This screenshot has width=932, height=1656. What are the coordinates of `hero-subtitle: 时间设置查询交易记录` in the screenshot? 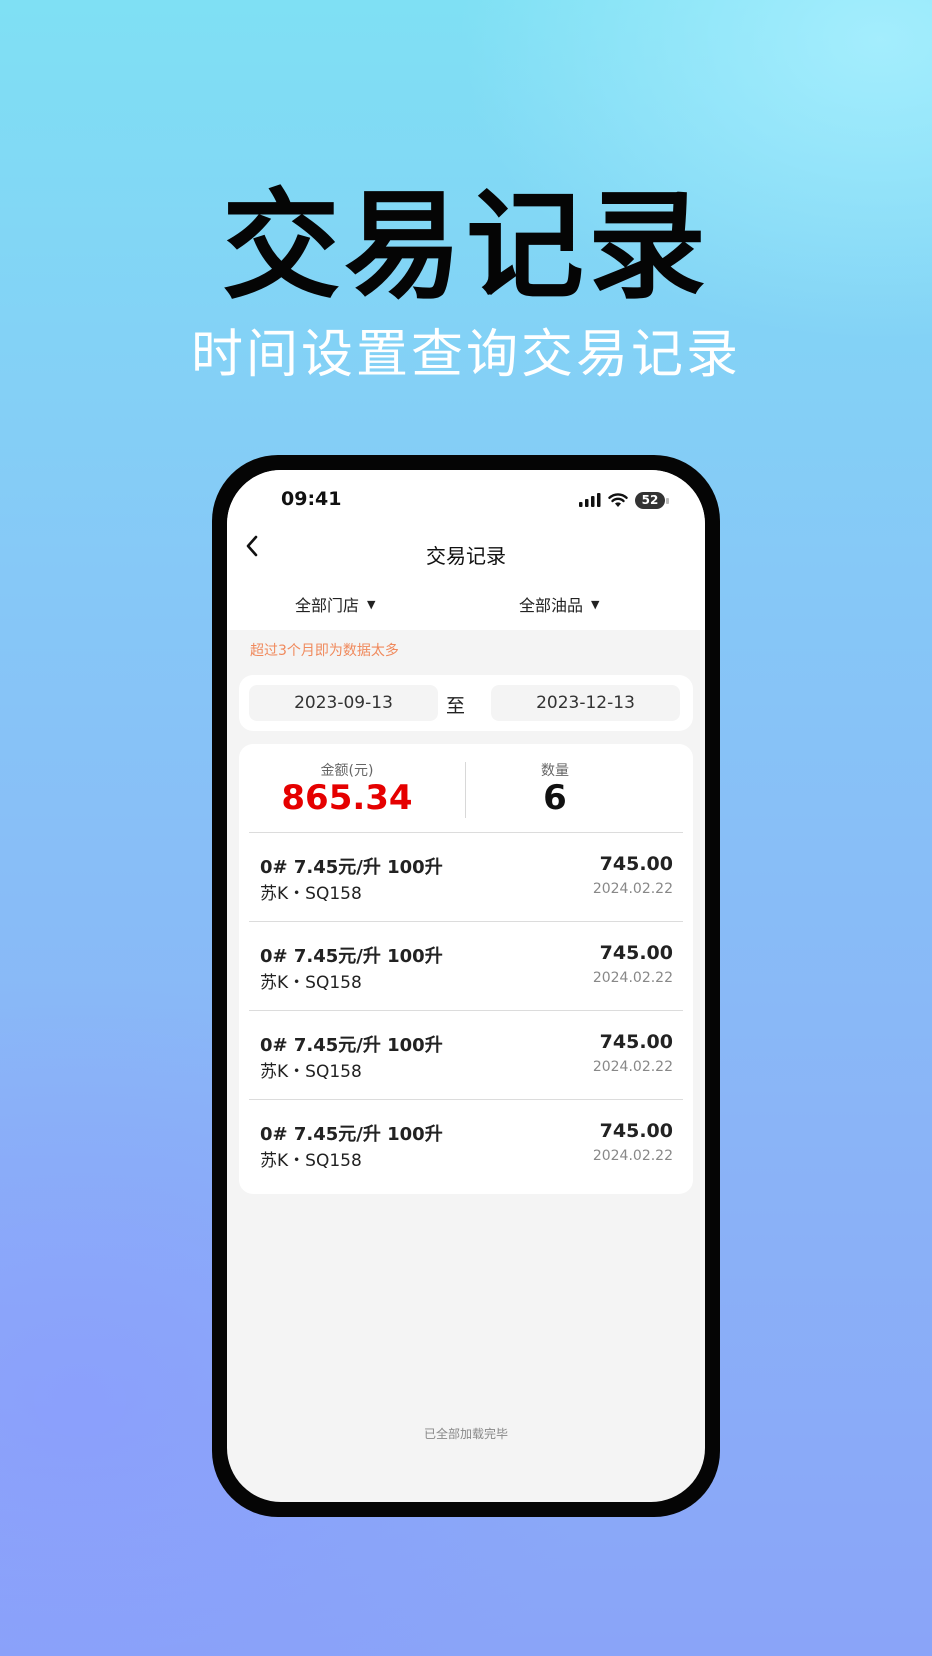 It's located at (465, 355).